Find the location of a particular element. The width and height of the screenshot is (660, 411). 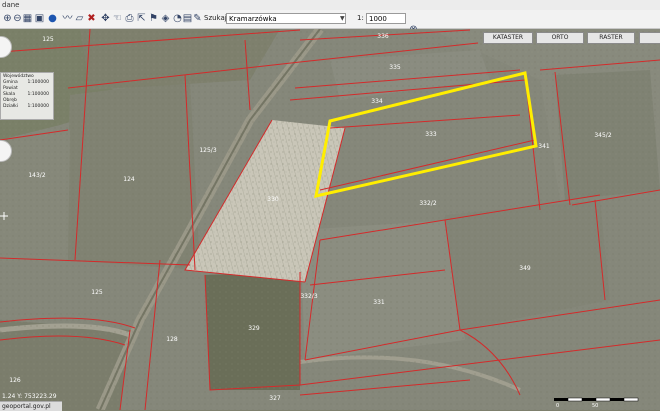

info-icon: ● is located at coordinates (52, 18).